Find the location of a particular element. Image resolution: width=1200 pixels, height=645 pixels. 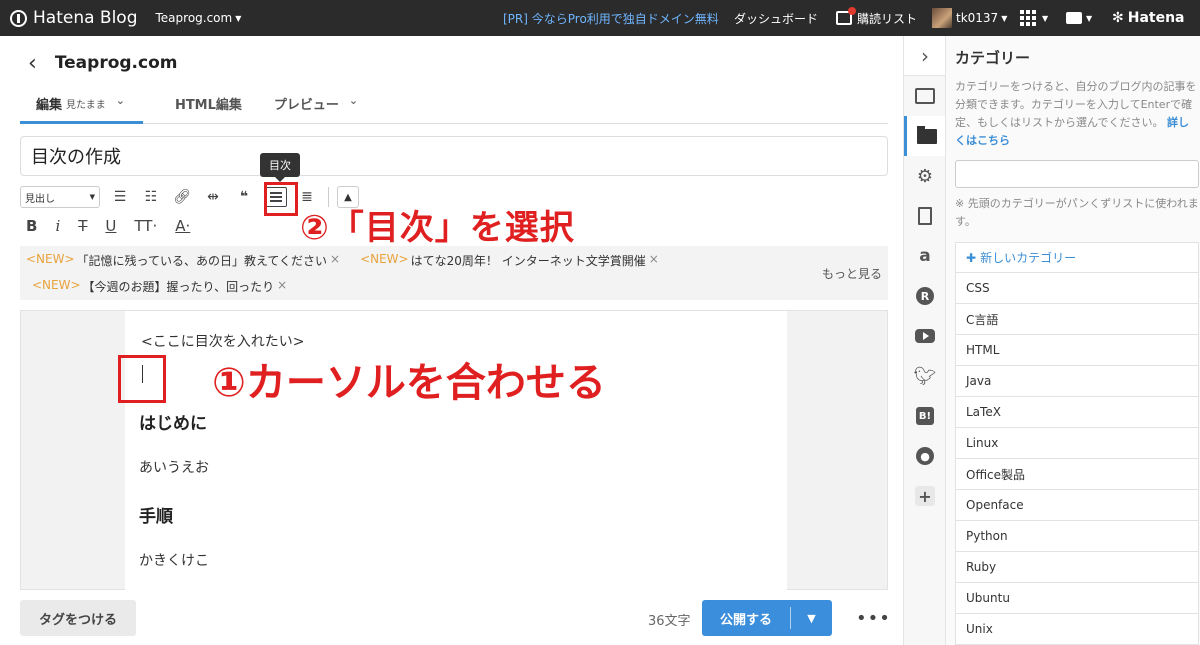

tab-edit: 編集 見たまま ⌄ is located at coordinates (81, 106).